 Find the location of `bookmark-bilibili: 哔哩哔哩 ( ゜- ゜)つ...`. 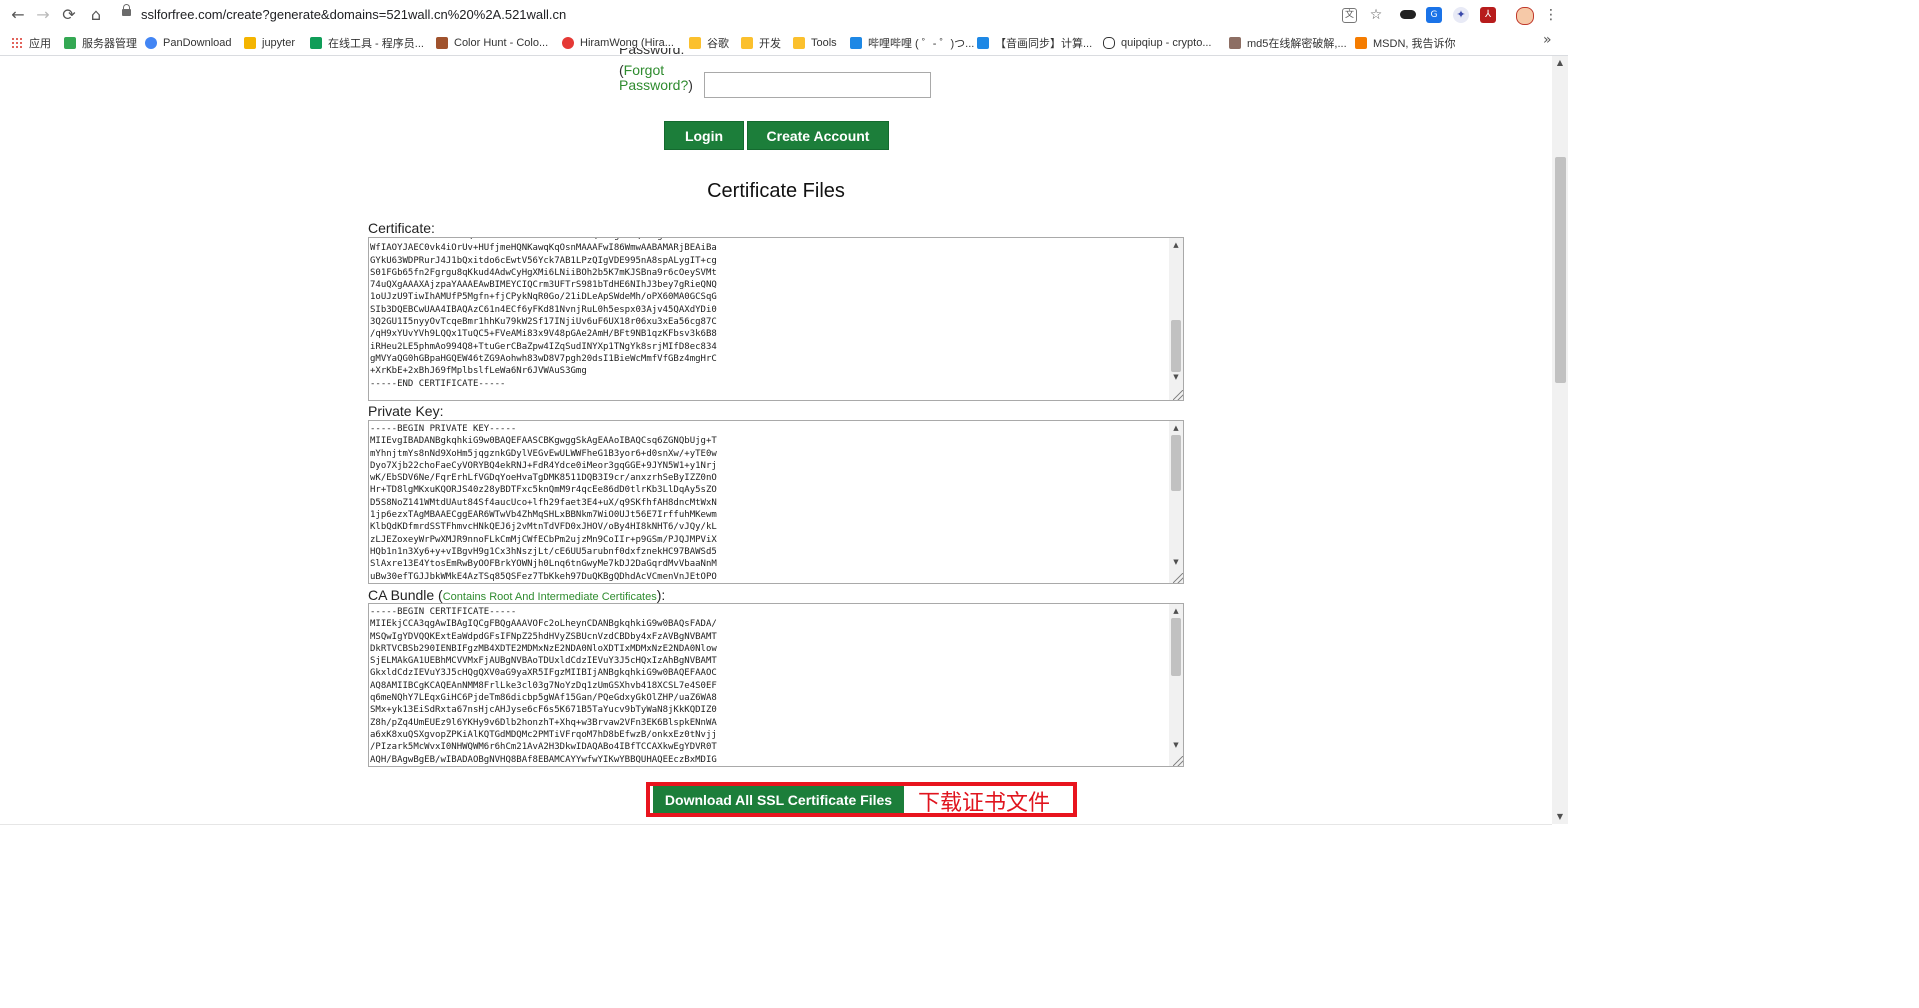

bookmark-bilibili: 哔哩哔哩 ( ゜- ゜)つ... is located at coordinates (912, 43).